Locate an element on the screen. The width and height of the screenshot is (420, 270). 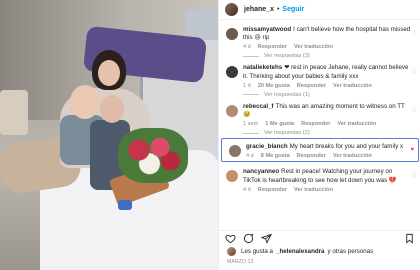
follow-button: Seguir is located at coordinates (293, 9).